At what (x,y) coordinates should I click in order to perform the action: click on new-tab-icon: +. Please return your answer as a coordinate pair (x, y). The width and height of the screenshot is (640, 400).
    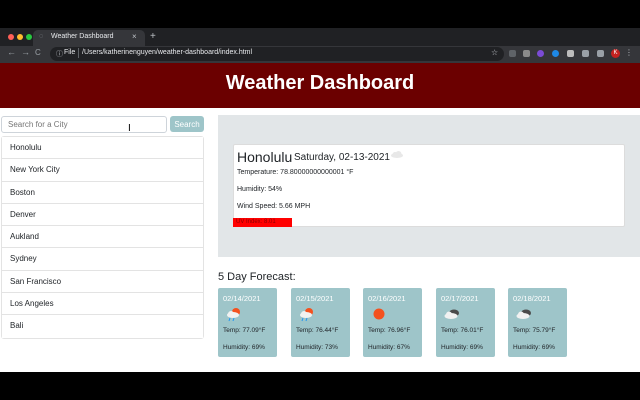
    Looking at the image, I should click on (153, 36).